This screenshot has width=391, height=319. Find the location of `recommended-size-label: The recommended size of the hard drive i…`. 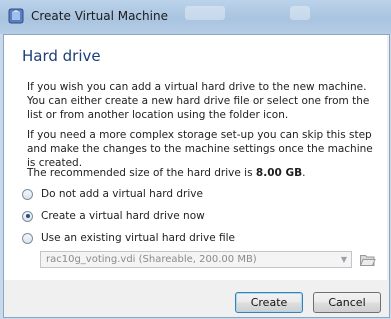

recommended-size-label: The recommended size of the hard drive i… is located at coordinates (141, 173).